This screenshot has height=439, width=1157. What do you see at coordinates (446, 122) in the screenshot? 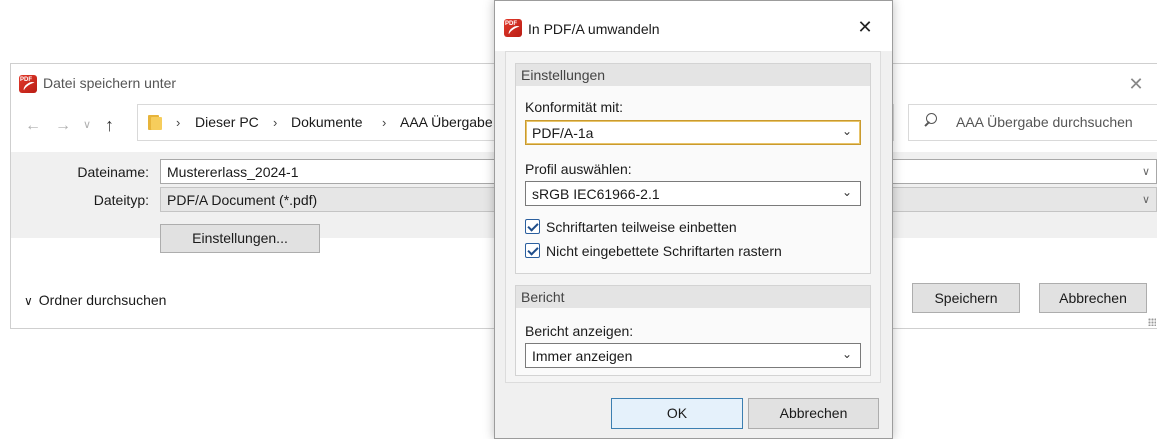
I see `breadcrumb-item-aaa-uebergabe: AAA Übergabe` at bounding box center [446, 122].